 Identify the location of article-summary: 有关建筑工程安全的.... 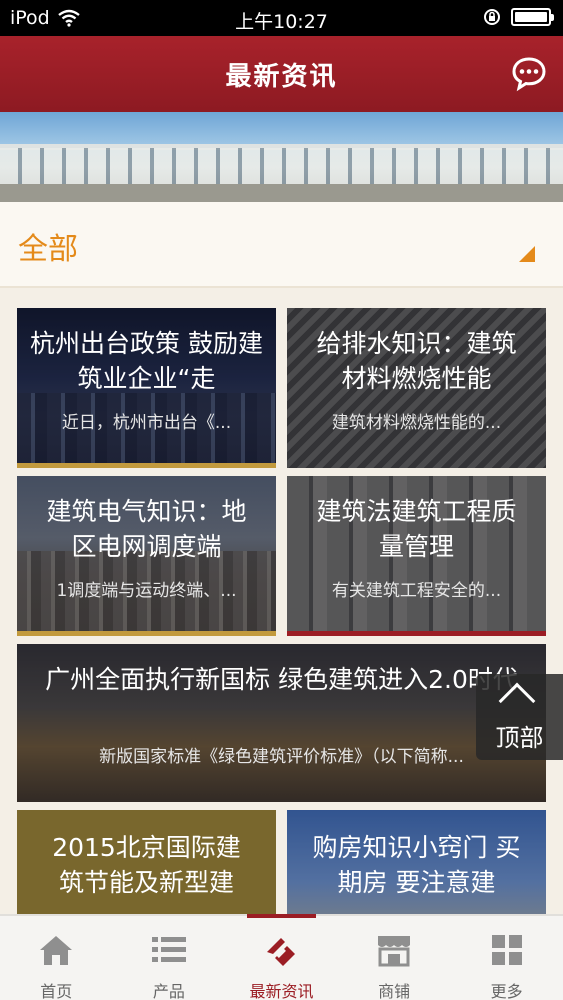
(416, 591).